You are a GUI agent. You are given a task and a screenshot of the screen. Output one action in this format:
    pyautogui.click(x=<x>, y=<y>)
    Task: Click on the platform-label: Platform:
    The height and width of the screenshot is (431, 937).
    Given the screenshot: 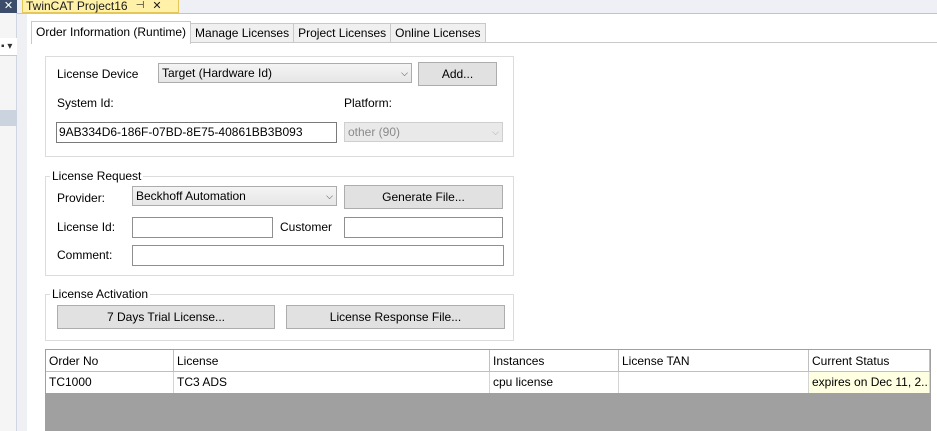 What is the action you would take?
    pyautogui.click(x=368, y=103)
    